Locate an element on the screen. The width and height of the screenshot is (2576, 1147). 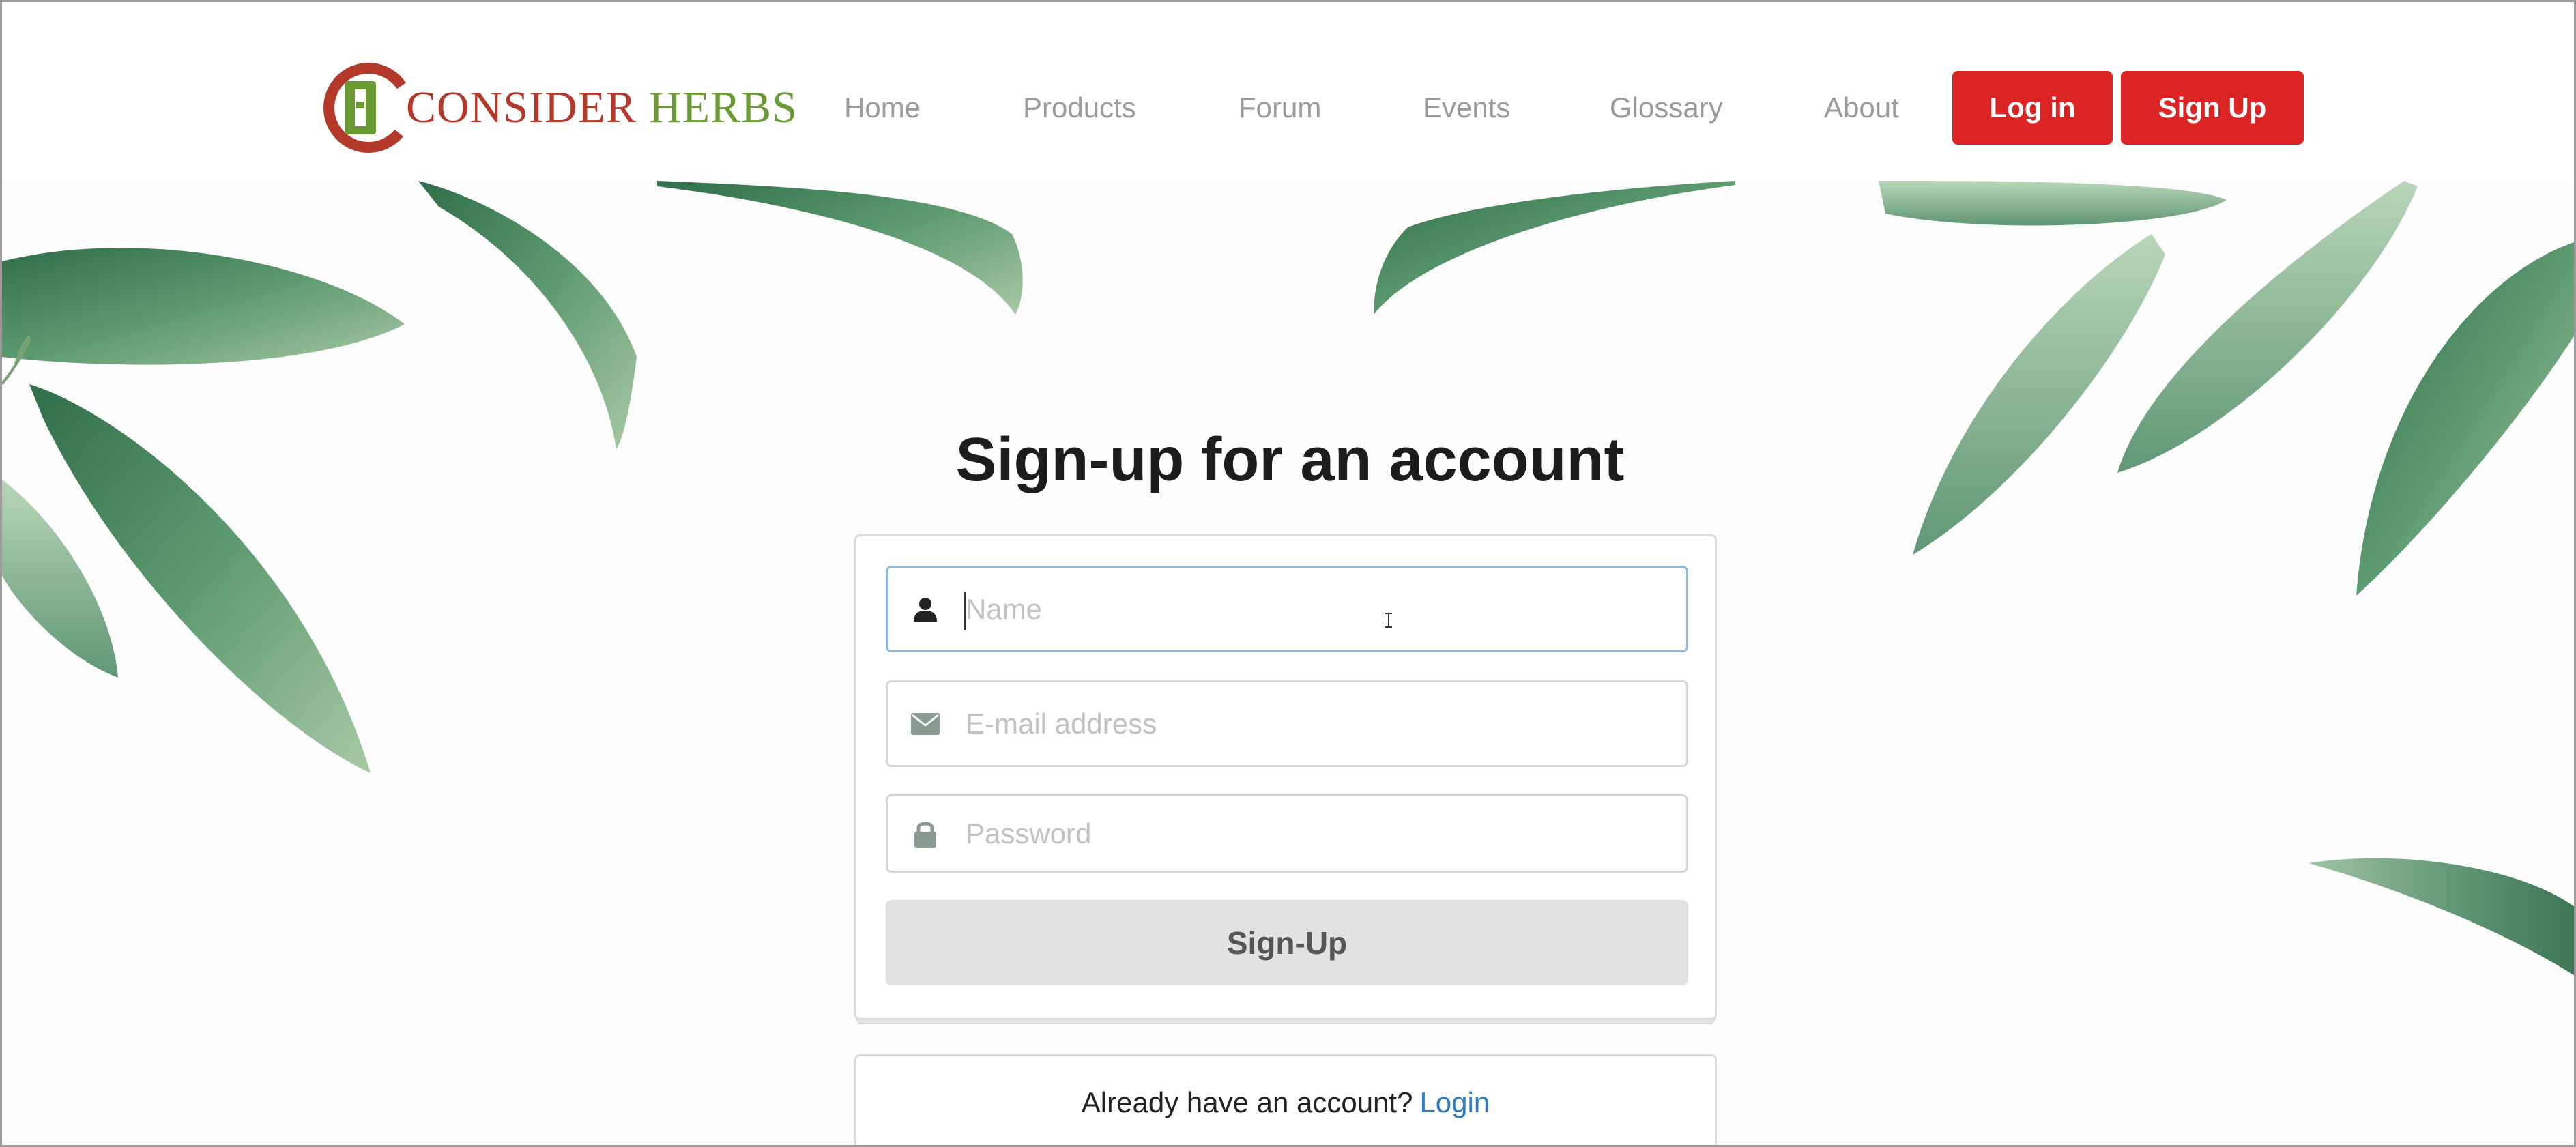
password-input is located at coordinates (1307, 833).